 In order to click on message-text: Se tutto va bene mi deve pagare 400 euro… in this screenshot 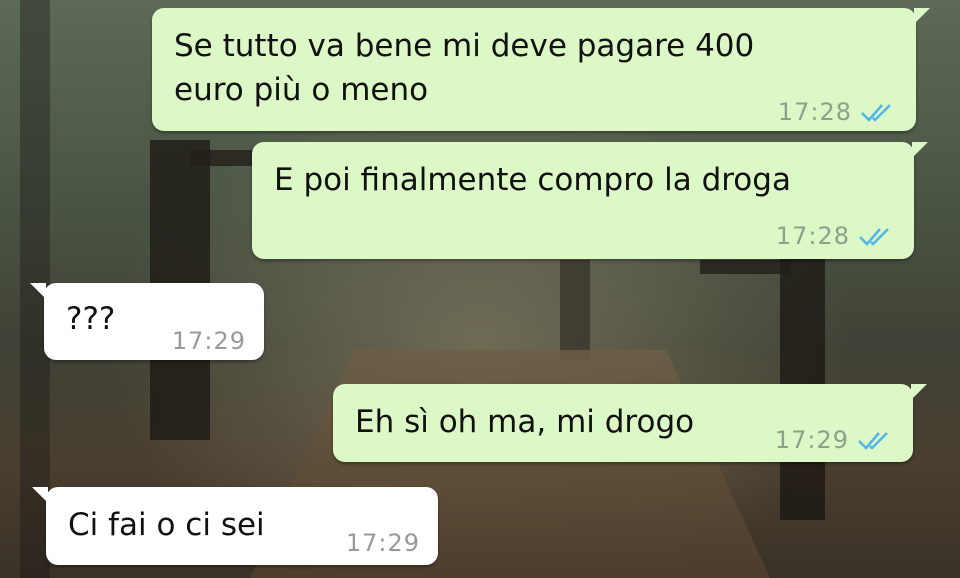, I will do `click(464, 68)`.